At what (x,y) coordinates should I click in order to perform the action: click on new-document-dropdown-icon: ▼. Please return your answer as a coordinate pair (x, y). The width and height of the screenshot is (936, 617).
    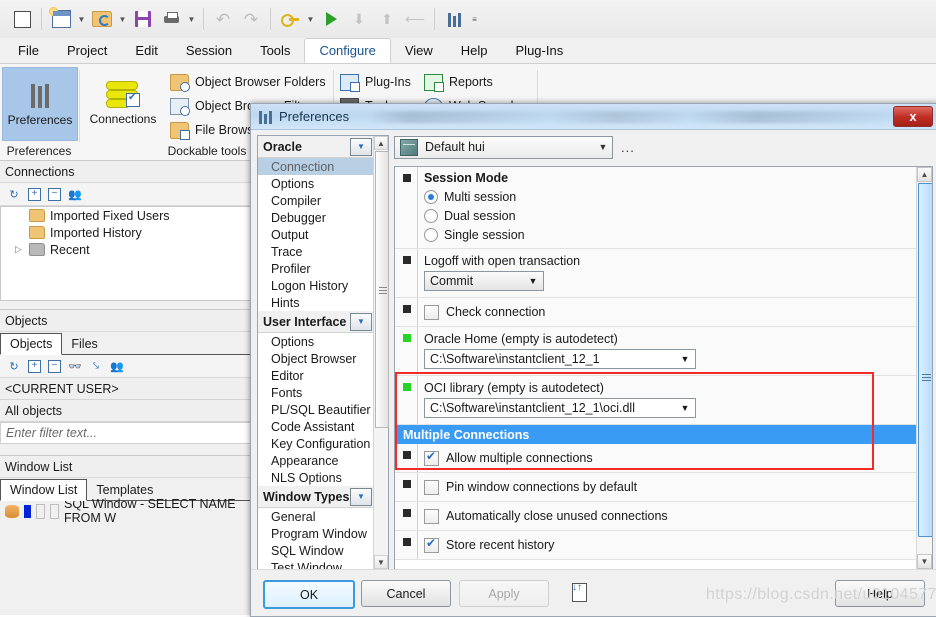
    Looking at the image, I should click on (81, 19).